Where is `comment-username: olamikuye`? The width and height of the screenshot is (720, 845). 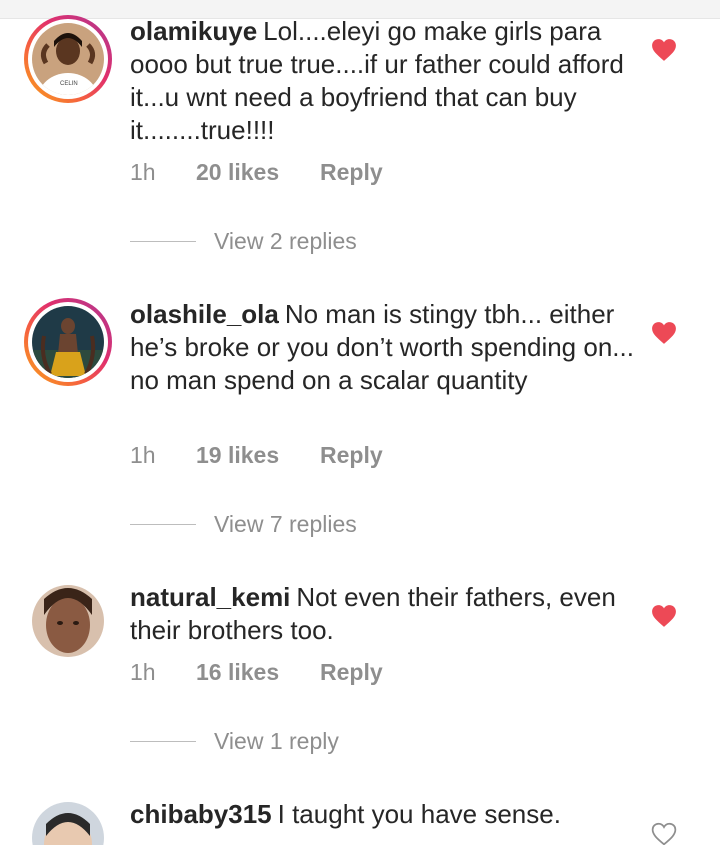
comment-username: olamikuye is located at coordinates (193, 31).